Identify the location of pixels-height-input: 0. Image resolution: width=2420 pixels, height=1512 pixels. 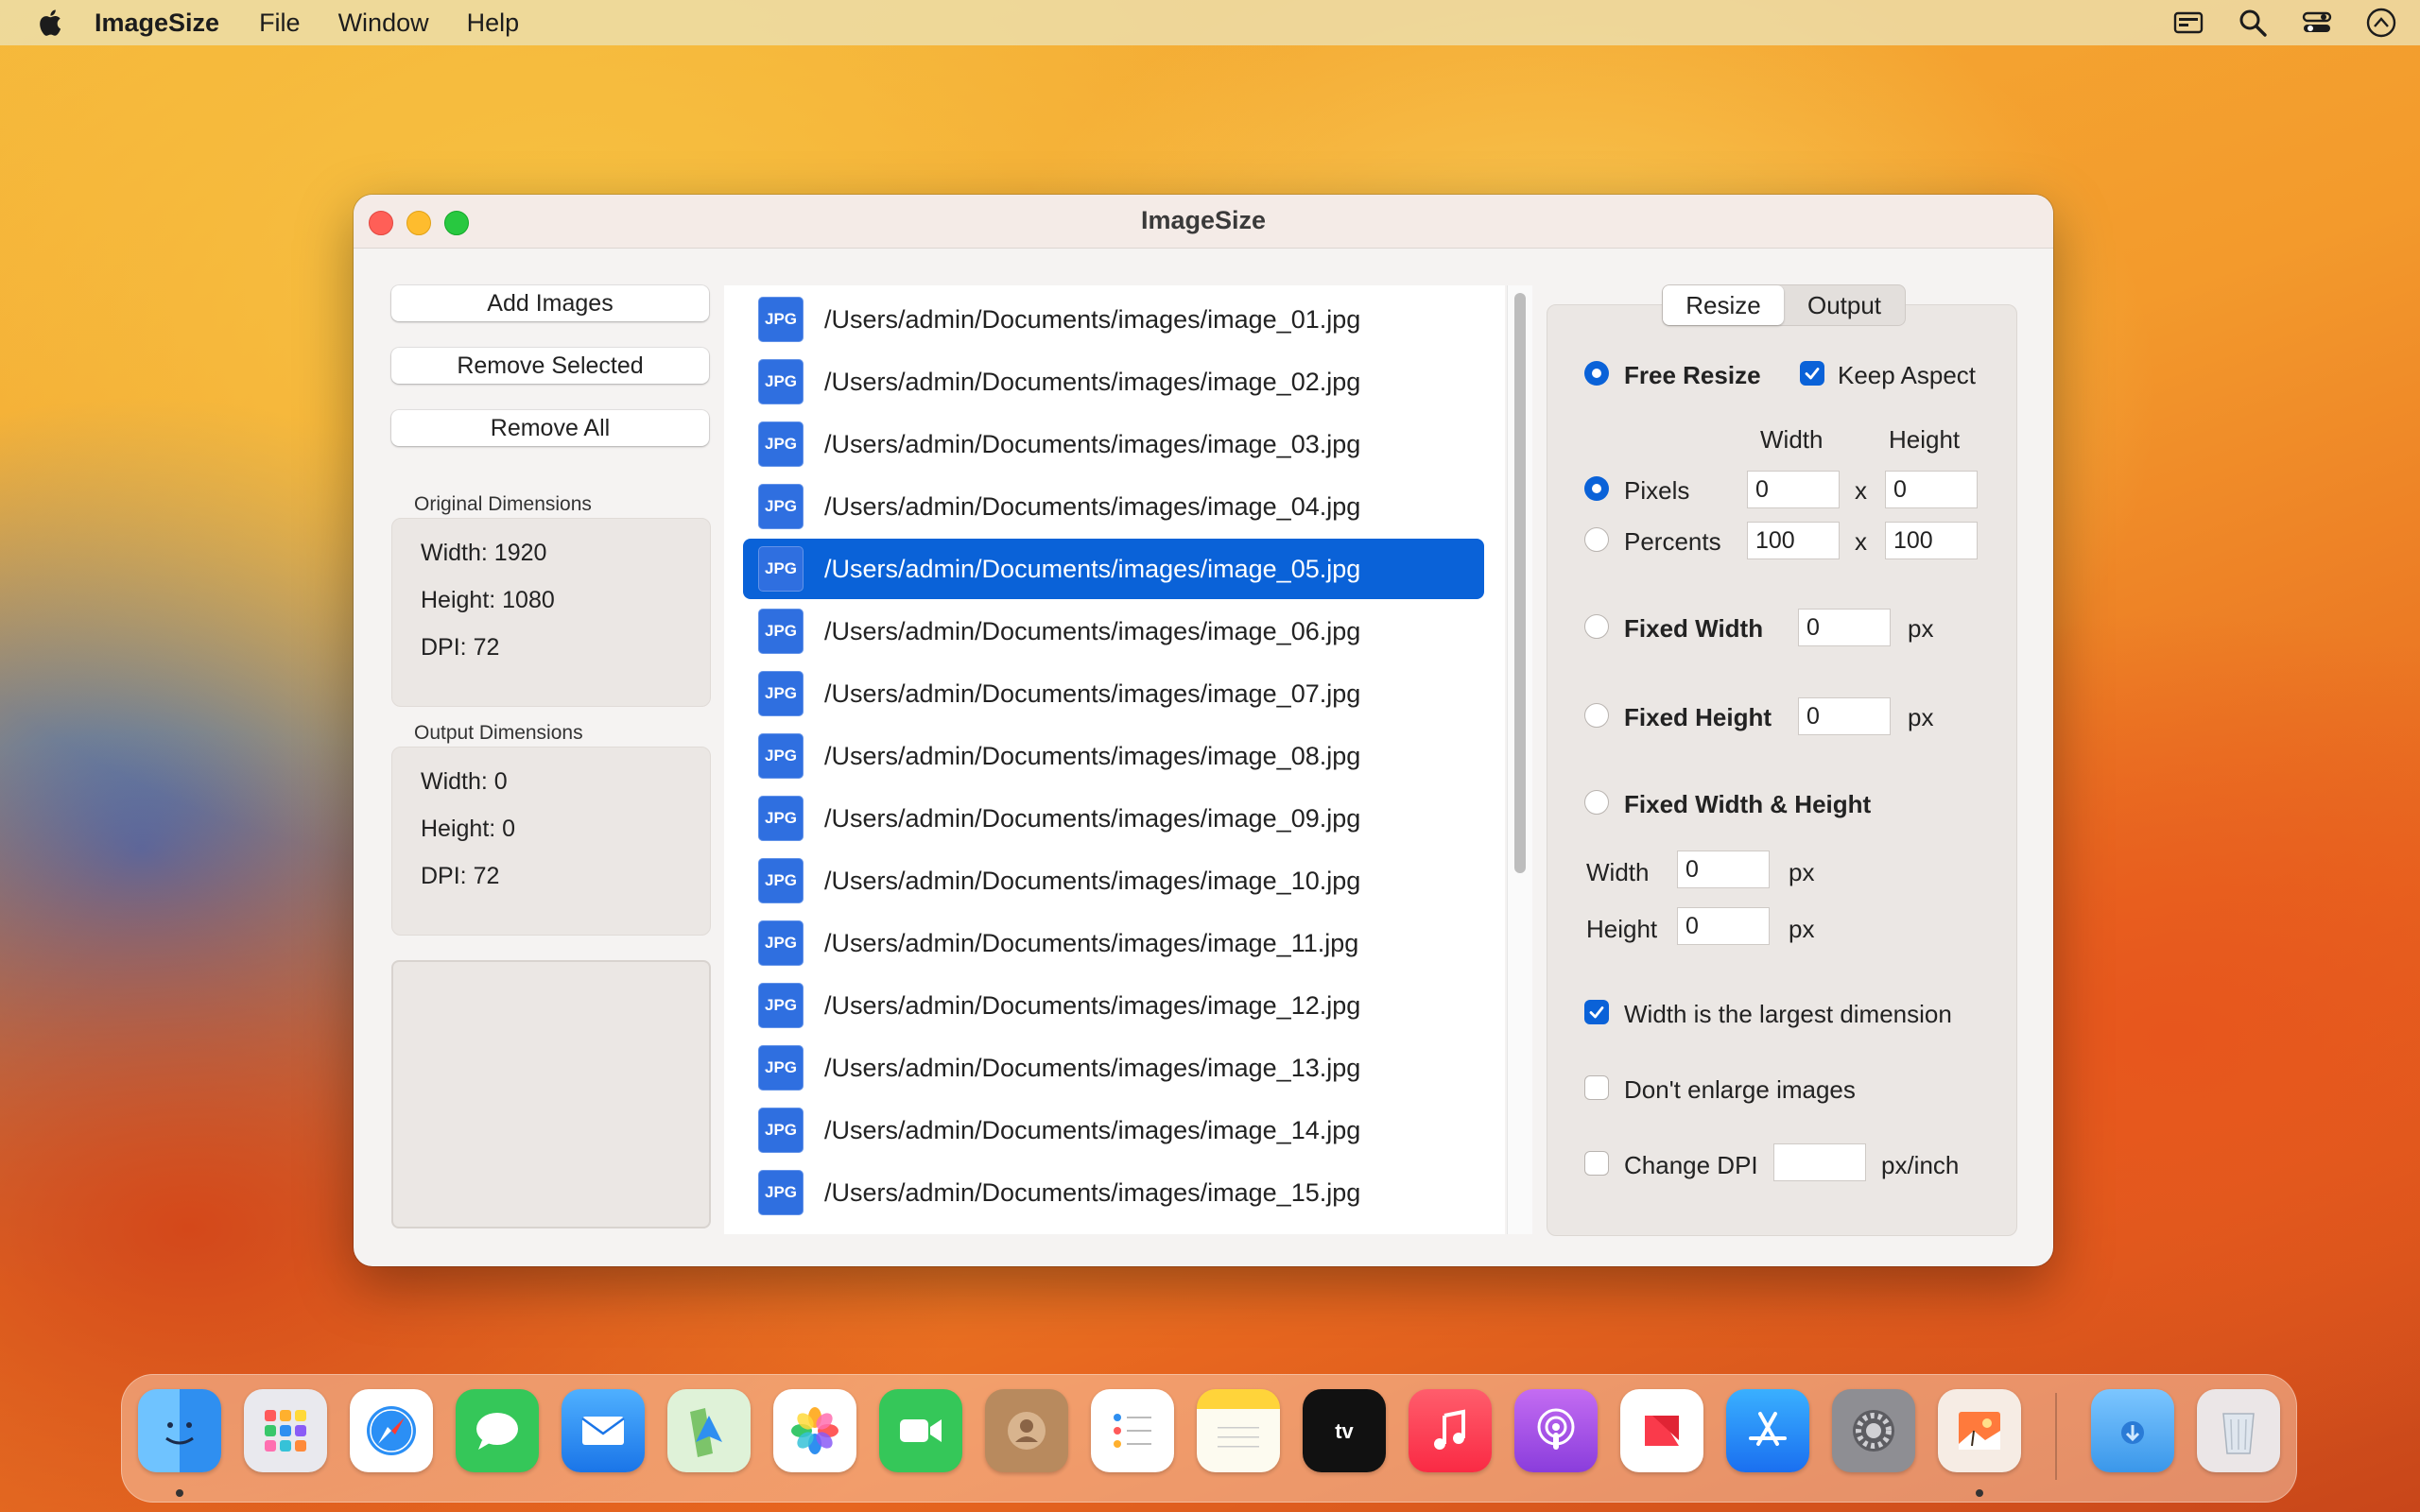
(1931, 489).